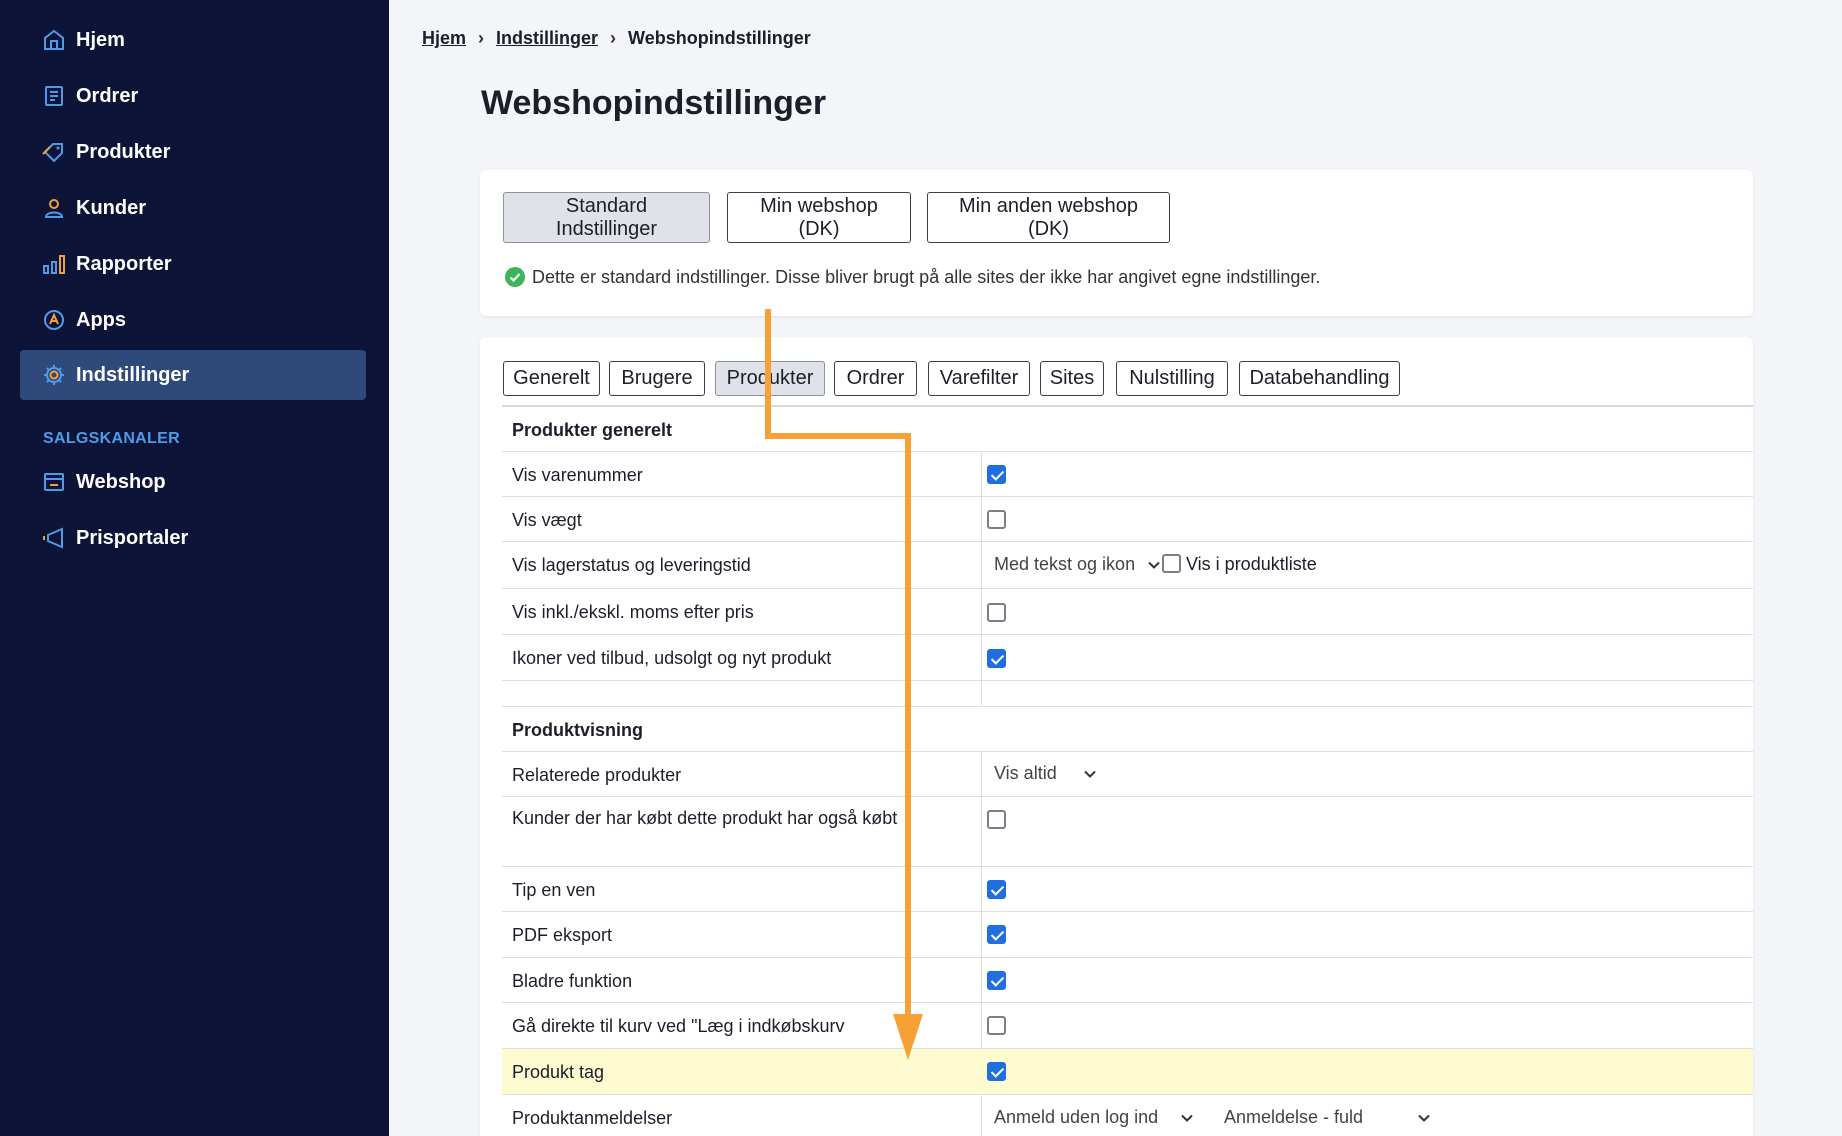  Describe the element at coordinates (1072, 378) in the screenshot. I see `tab-sites: Sites` at that location.